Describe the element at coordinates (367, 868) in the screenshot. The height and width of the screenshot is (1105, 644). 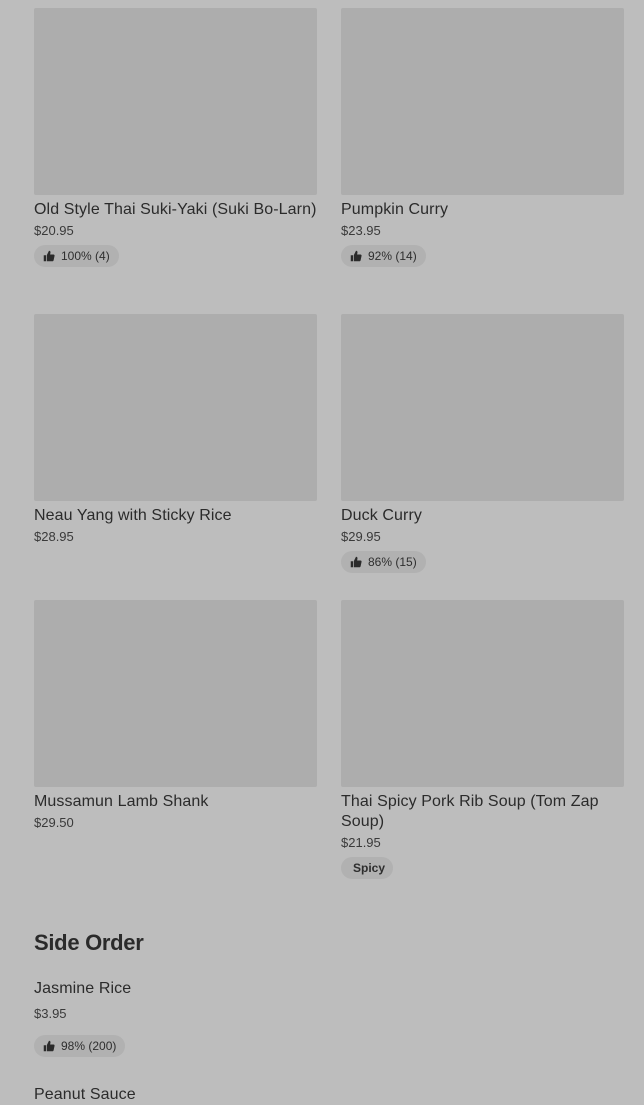
I see `spicy-tag: Spicy` at that location.